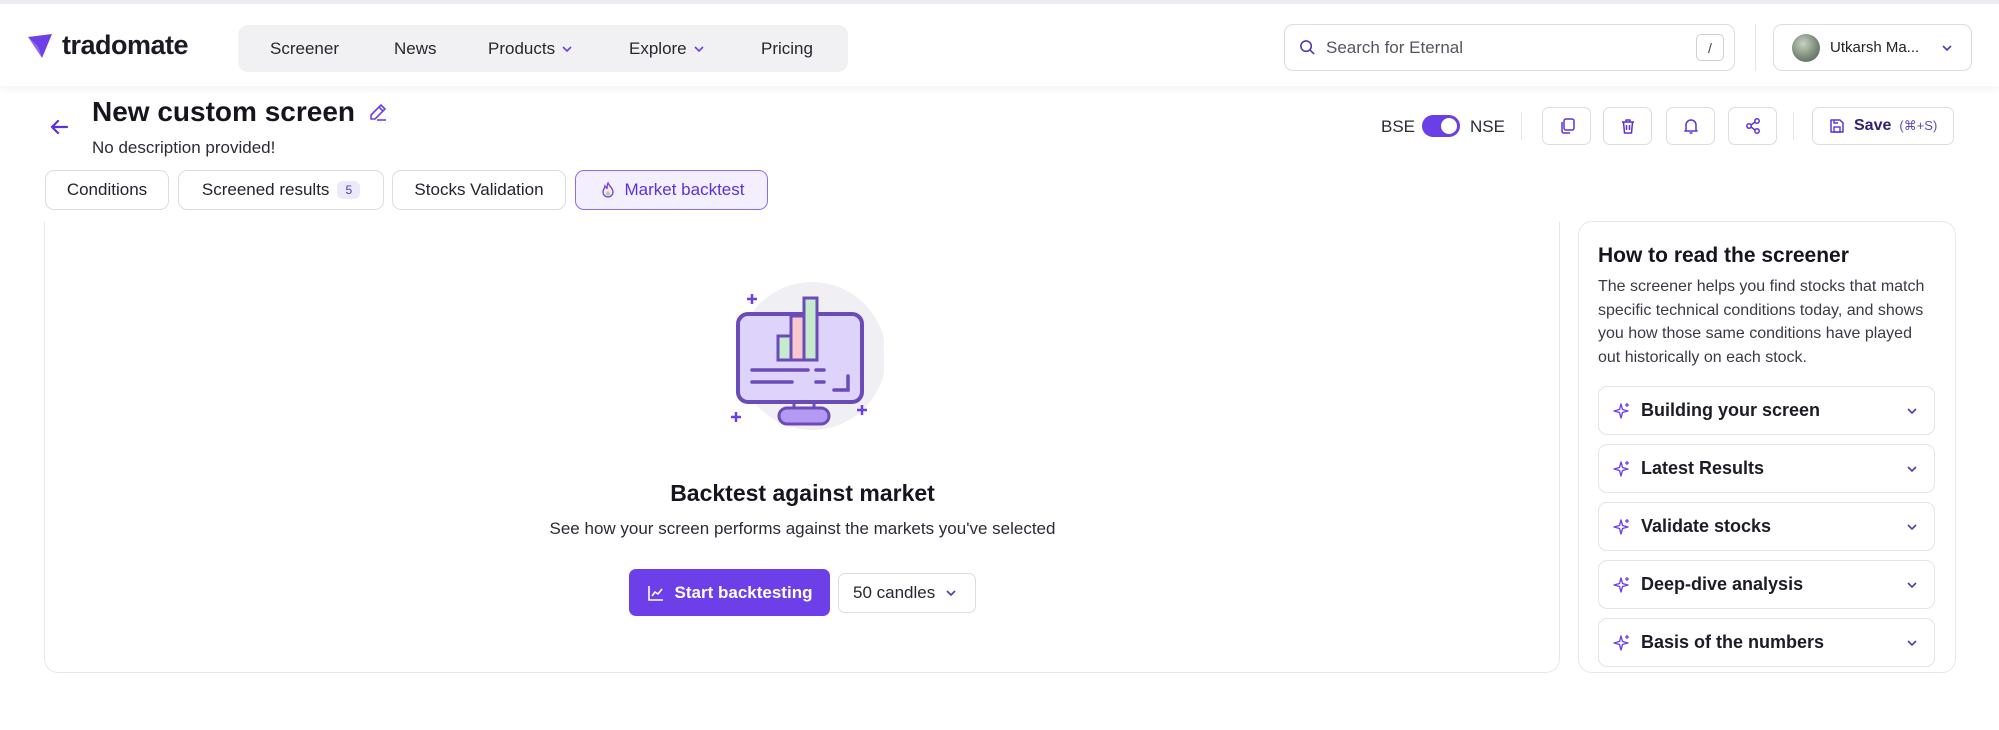 Image resolution: width=1999 pixels, height=730 pixels. What do you see at coordinates (1755, 47) in the screenshot?
I see `nav-divider` at bounding box center [1755, 47].